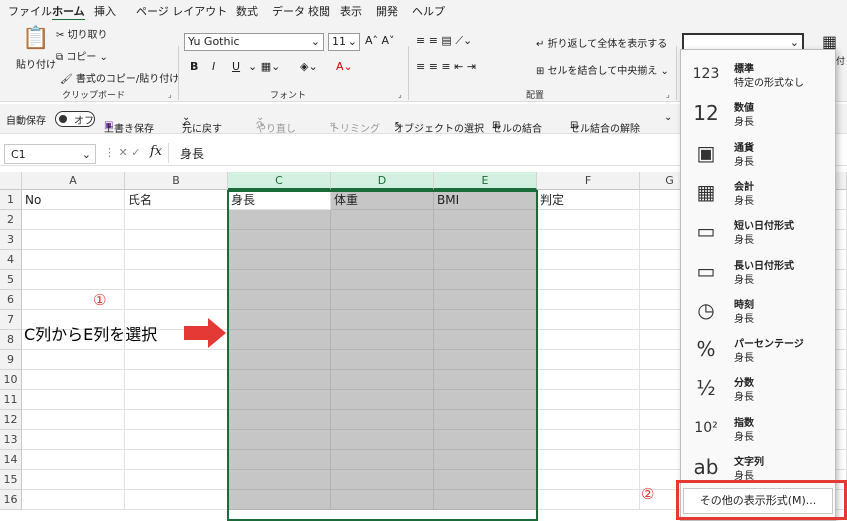 Image resolution: width=847 pixels, height=521 pixels. Describe the element at coordinates (30, 11) in the screenshot. I see `tab-file: ファイル` at that location.